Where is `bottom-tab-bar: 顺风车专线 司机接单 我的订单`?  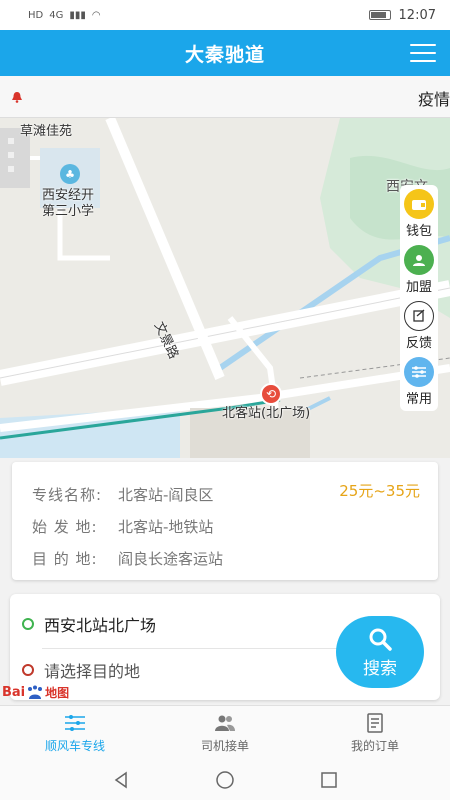 bottom-tab-bar: 顺风车专线 司机接单 我的订单 is located at coordinates (225, 732).